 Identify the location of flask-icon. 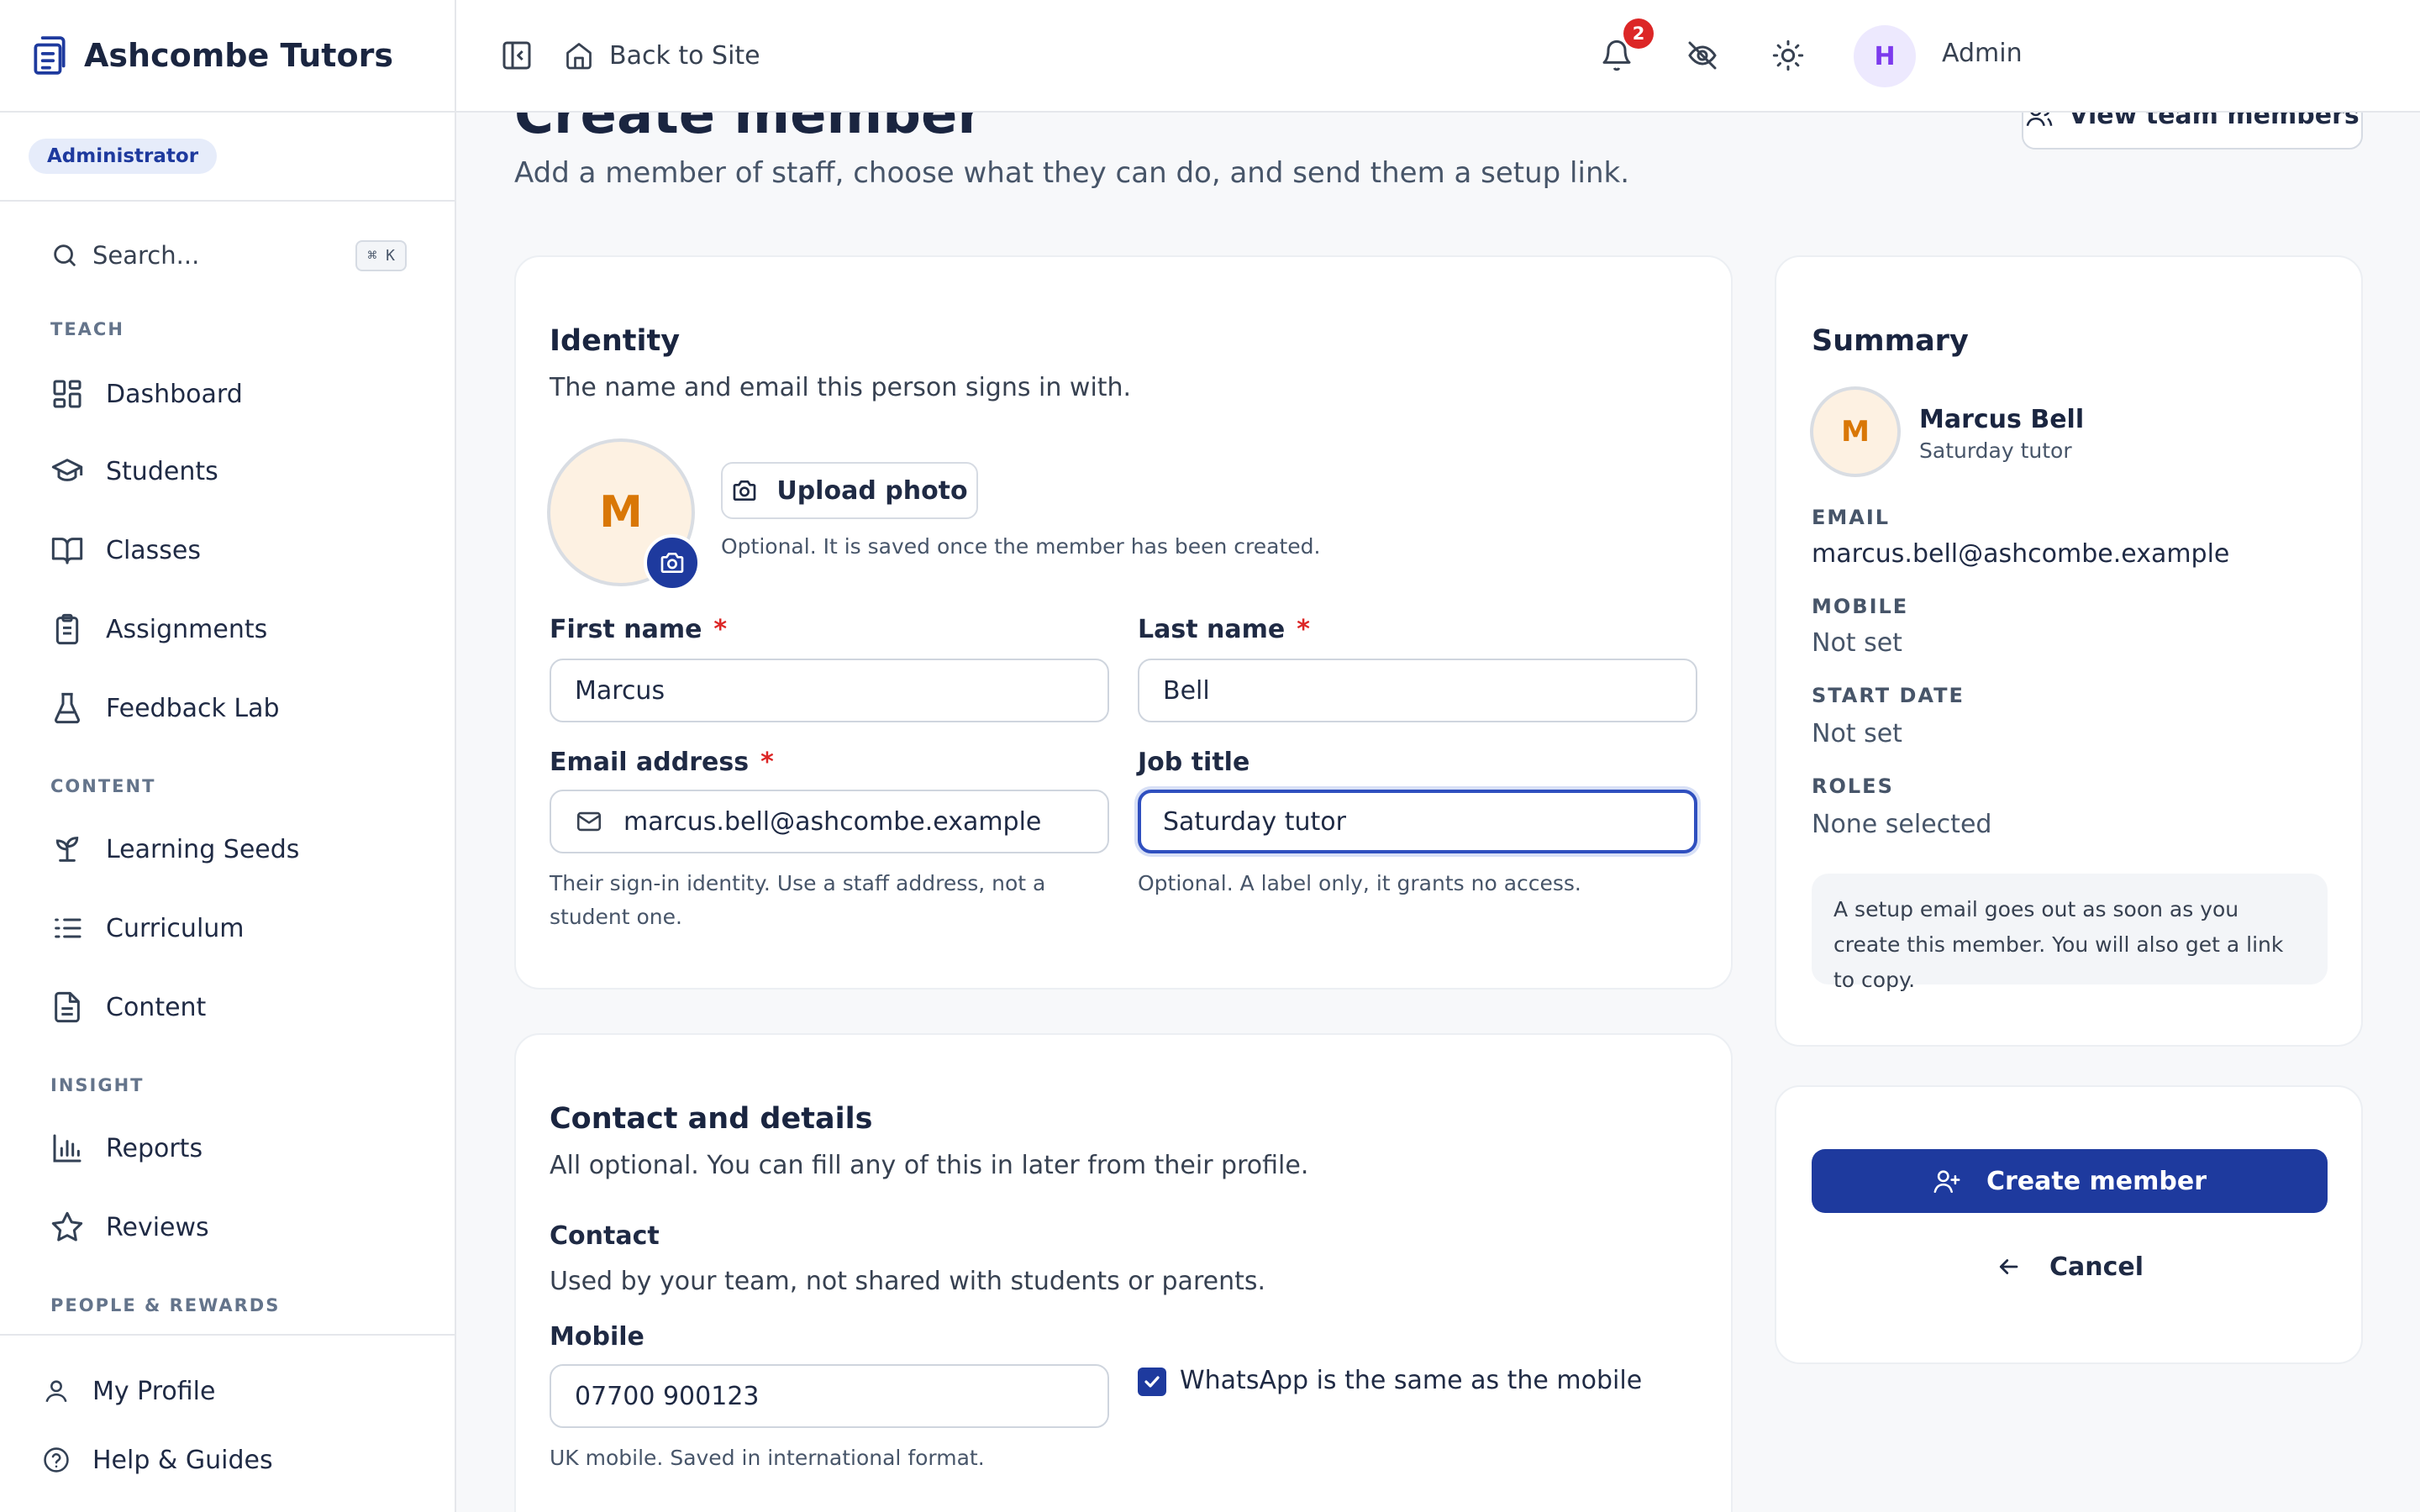
(67, 708).